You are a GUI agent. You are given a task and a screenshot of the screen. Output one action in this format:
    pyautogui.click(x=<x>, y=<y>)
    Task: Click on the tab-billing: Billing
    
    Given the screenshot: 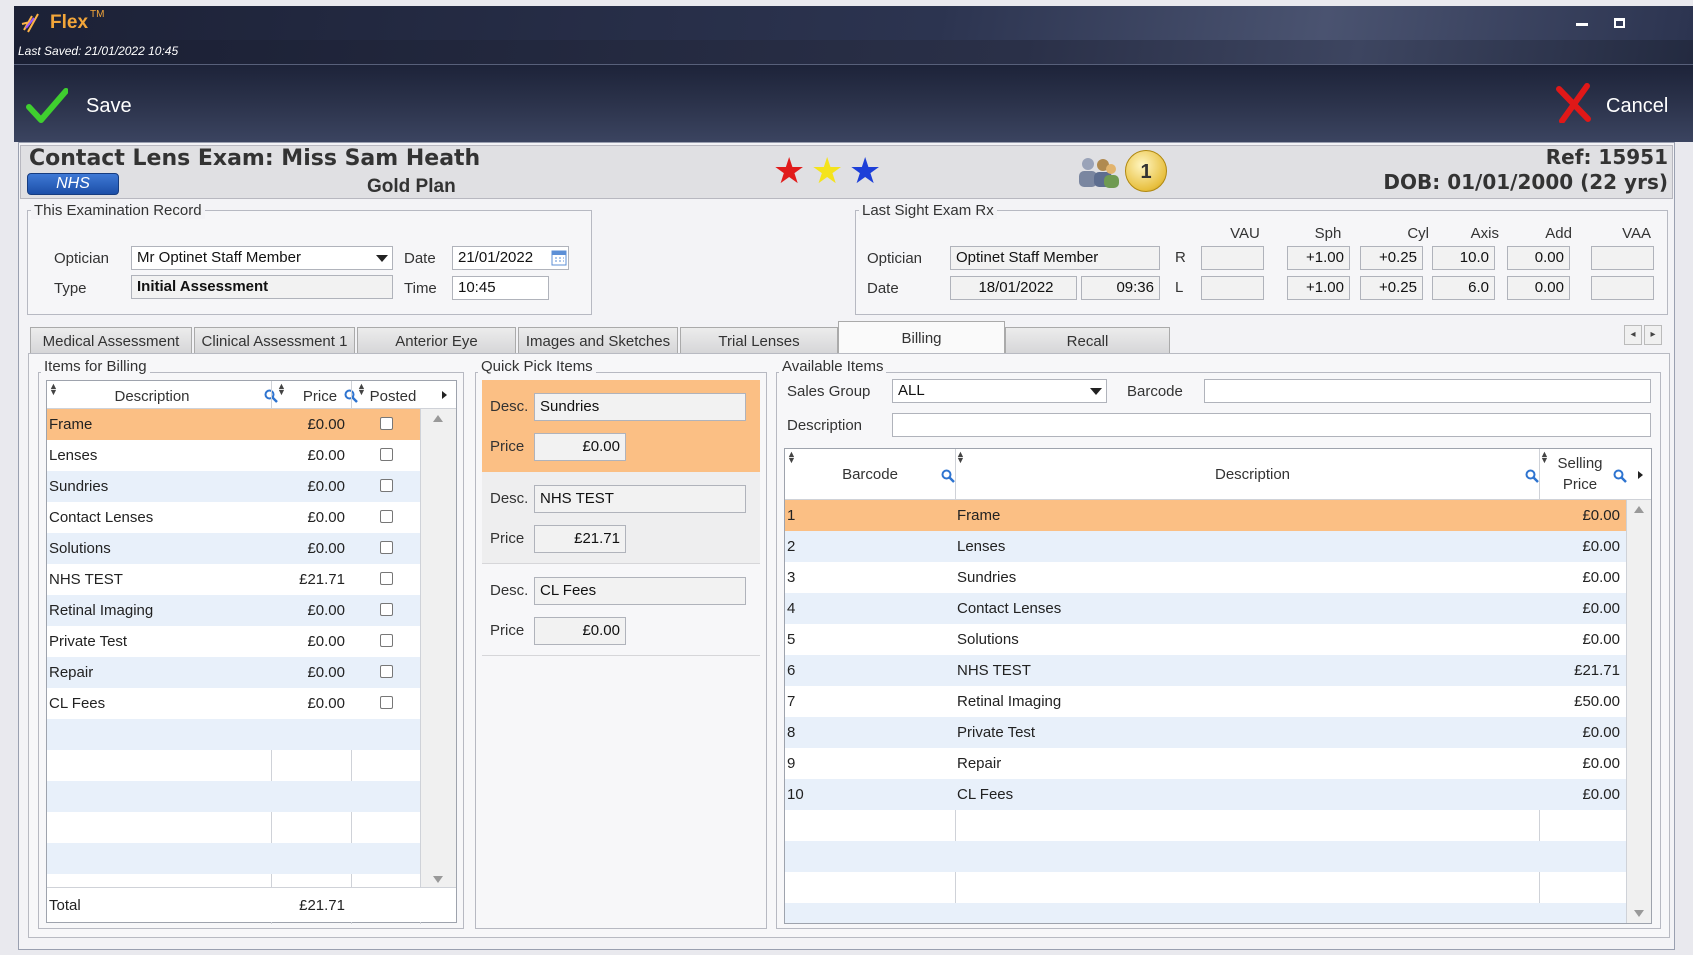 What is the action you would take?
    pyautogui.click(x=921, y=338)
    